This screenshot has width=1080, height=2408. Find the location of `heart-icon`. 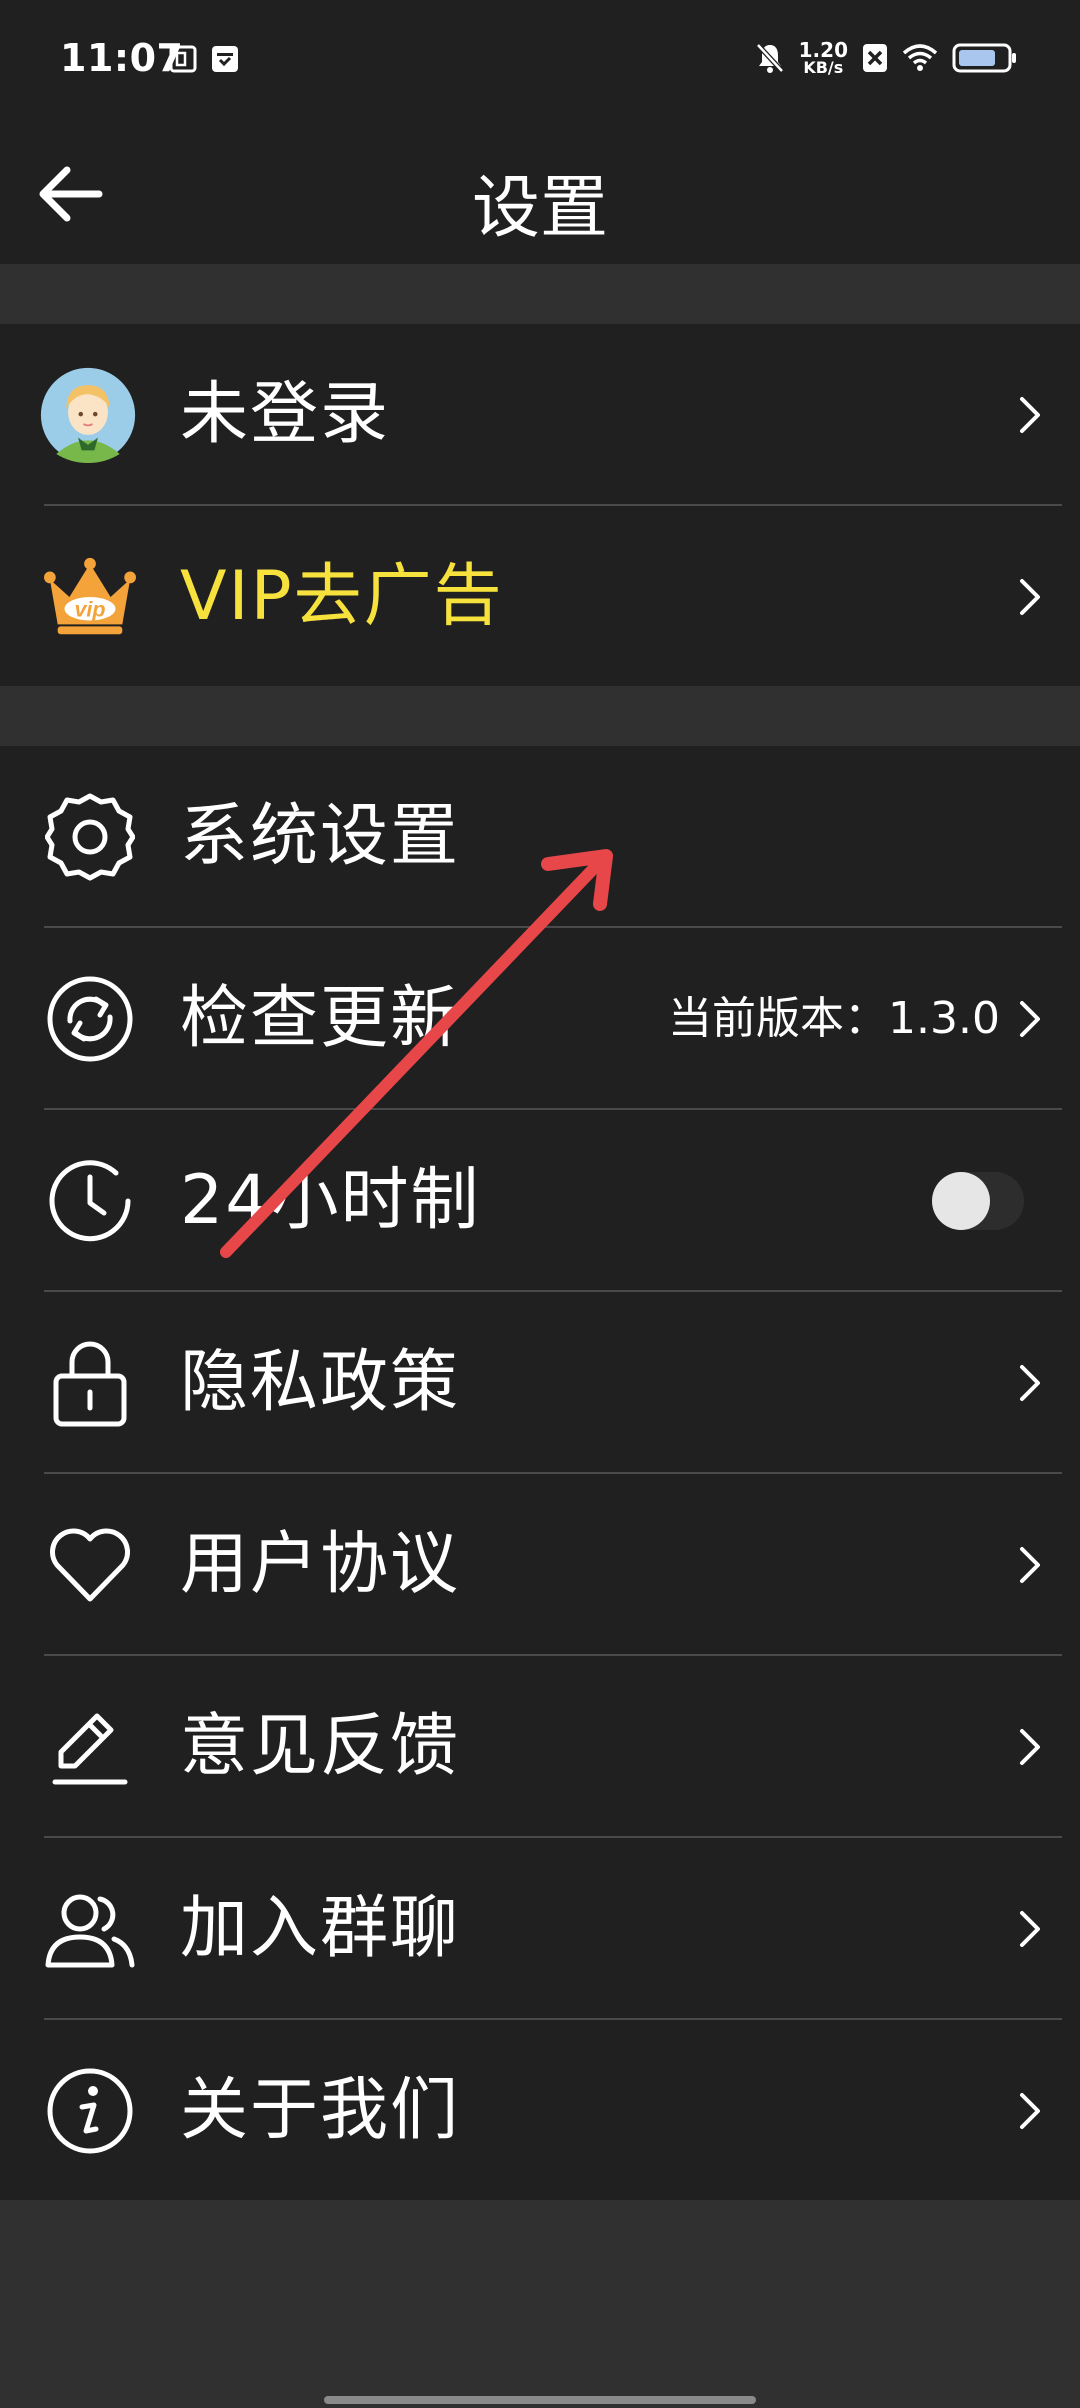

heart-icon is located at coordinates (90, 1565).